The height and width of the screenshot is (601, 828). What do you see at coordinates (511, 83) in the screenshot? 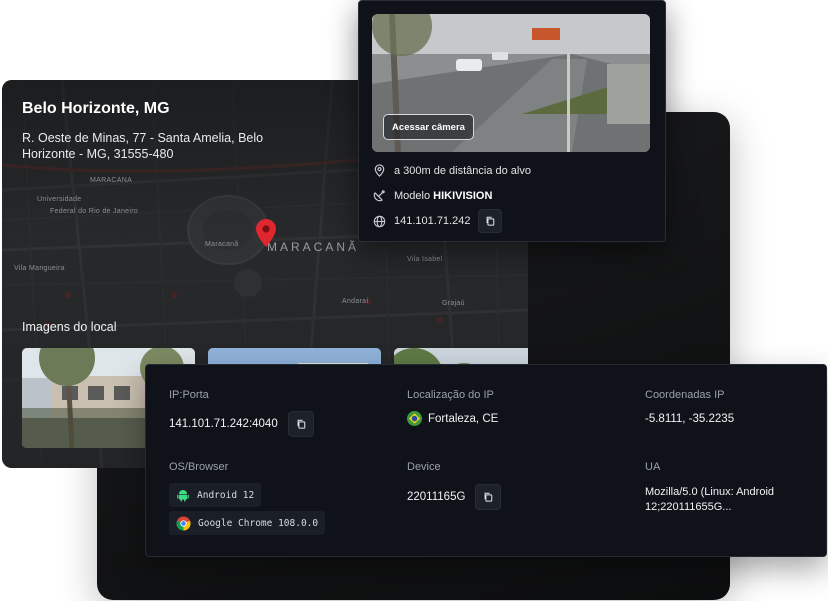
I see `camera-preview: Acessar câmera` at bounding box center [511, 83].